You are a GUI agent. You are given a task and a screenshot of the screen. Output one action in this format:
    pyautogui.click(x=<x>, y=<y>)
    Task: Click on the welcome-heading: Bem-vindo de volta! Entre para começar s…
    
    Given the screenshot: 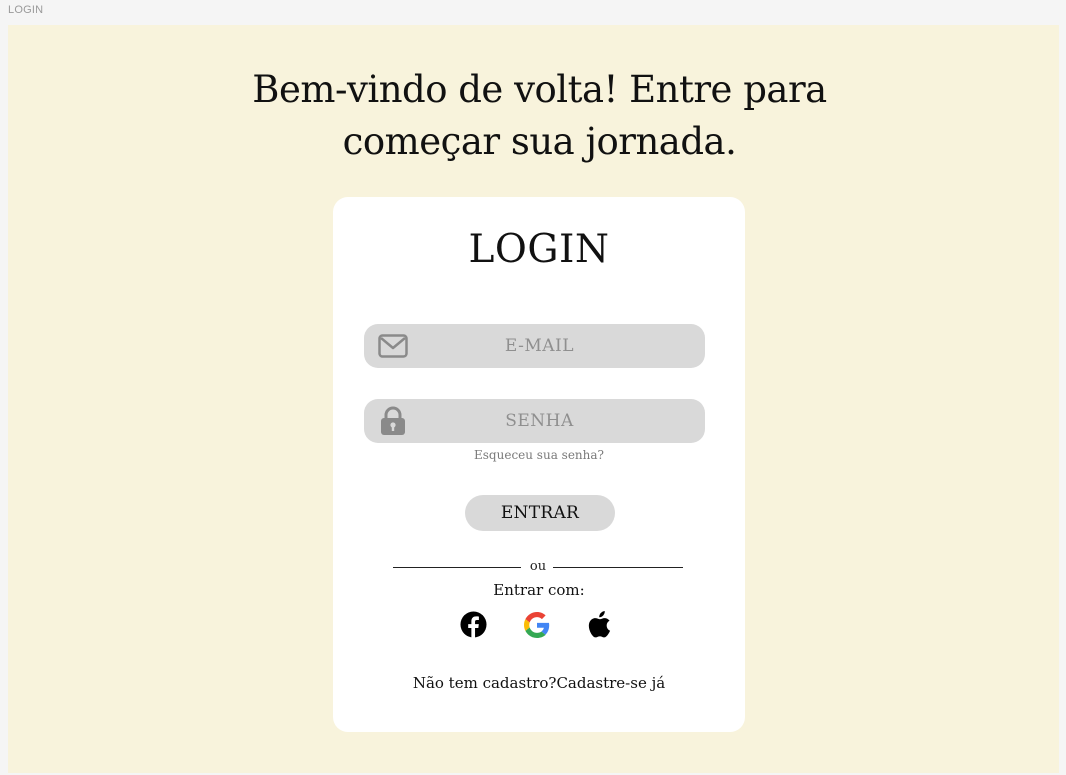 What is the action you would take?
    pyautogui.click(x=537, y=116)
    